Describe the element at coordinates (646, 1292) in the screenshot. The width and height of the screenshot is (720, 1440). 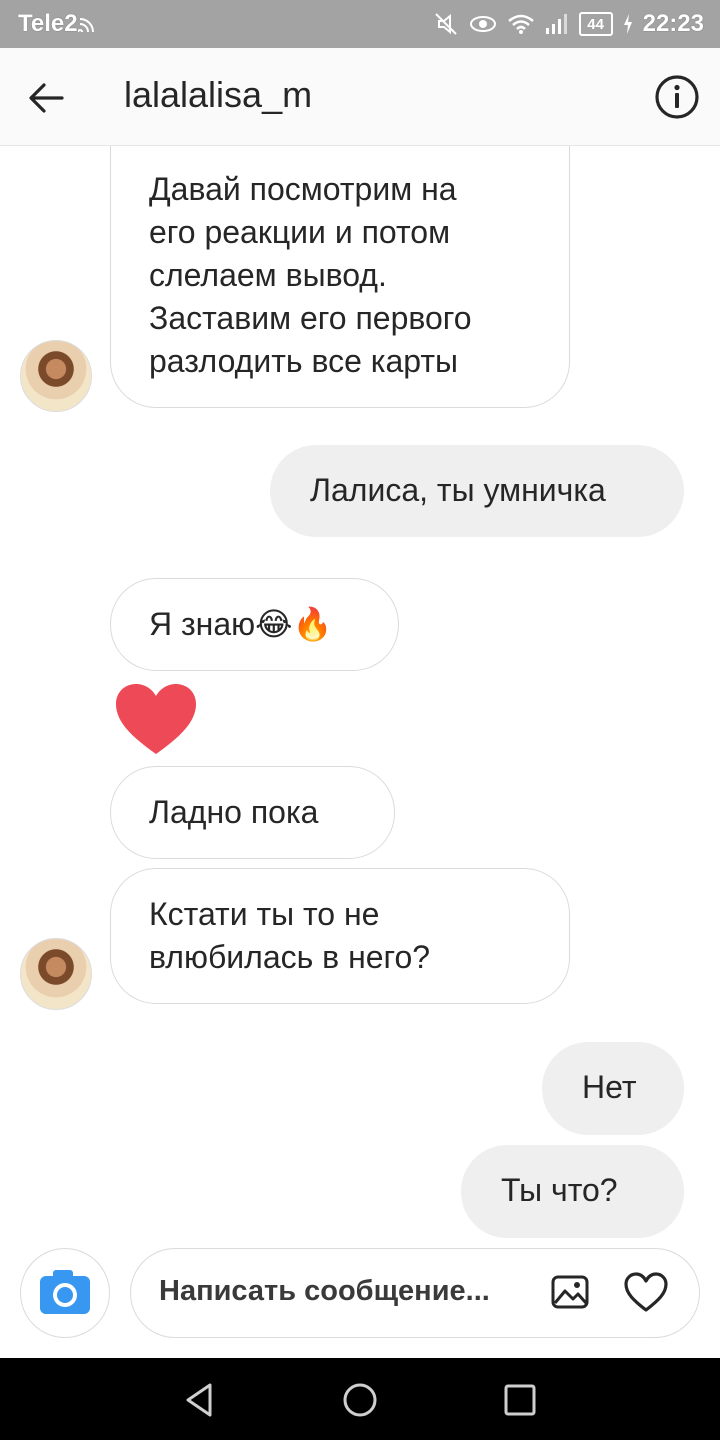
I see `heart-icon` at that location.